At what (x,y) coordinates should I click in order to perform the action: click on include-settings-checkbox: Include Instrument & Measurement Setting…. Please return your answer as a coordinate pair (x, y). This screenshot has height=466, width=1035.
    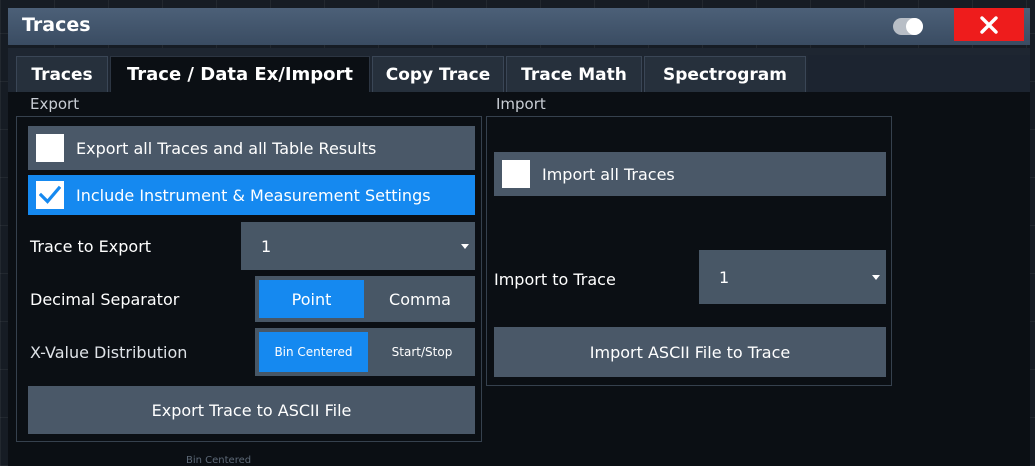
    Looking at the image, I should click on (251, 195).